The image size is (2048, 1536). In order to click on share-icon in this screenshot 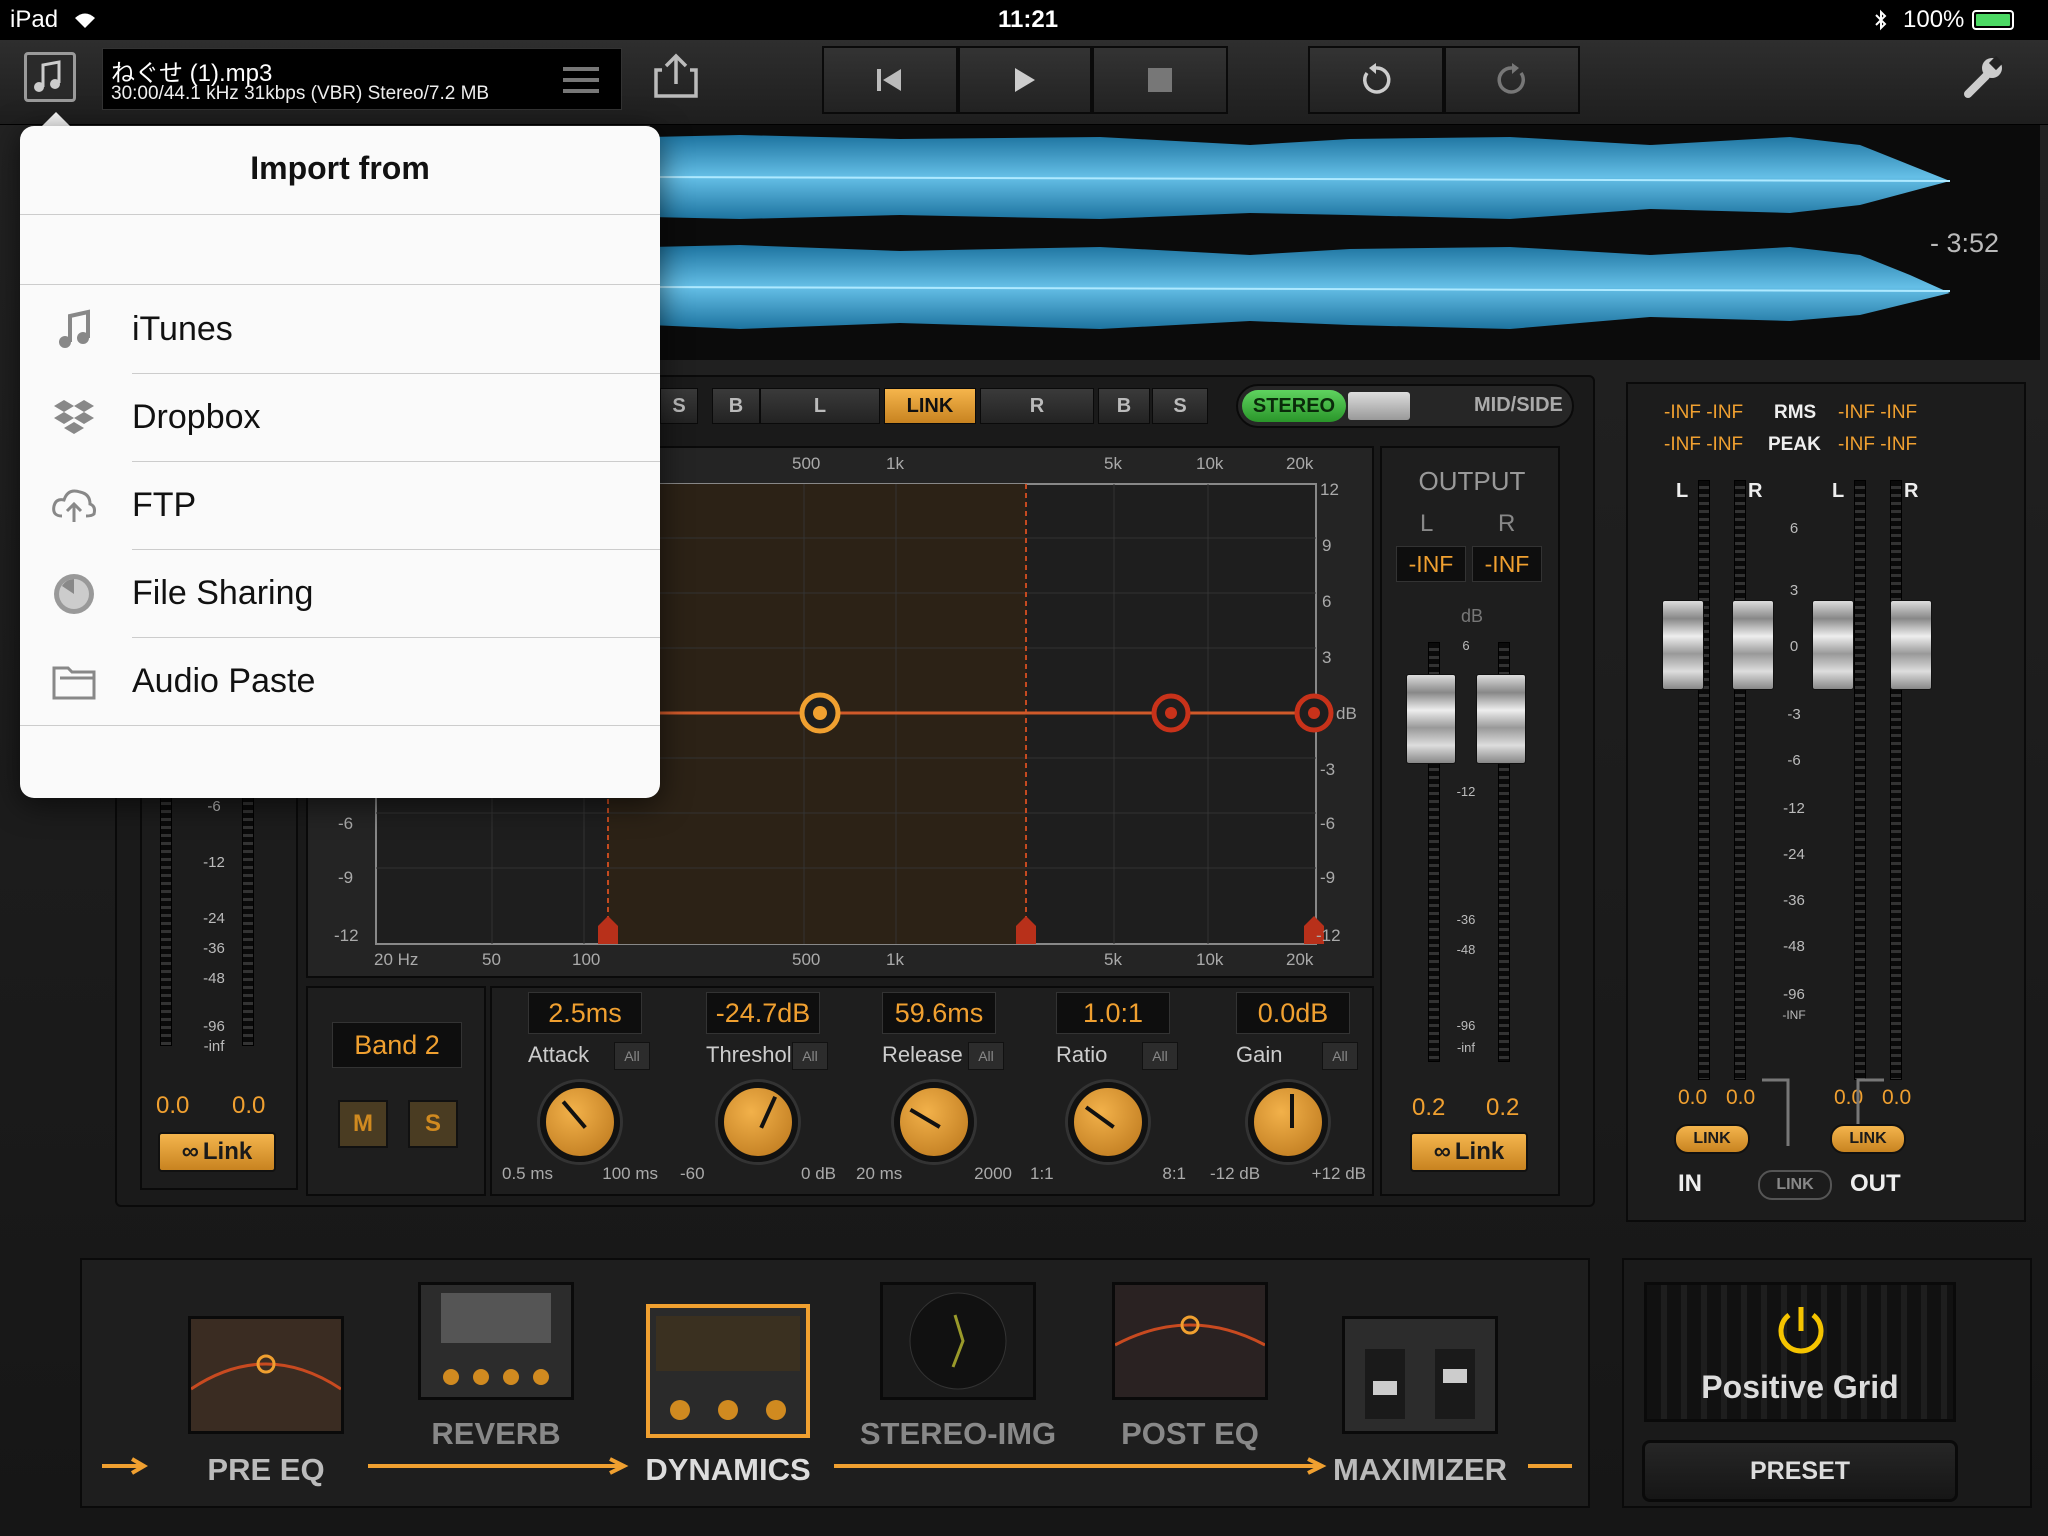, I will do `click(676, 76)`.